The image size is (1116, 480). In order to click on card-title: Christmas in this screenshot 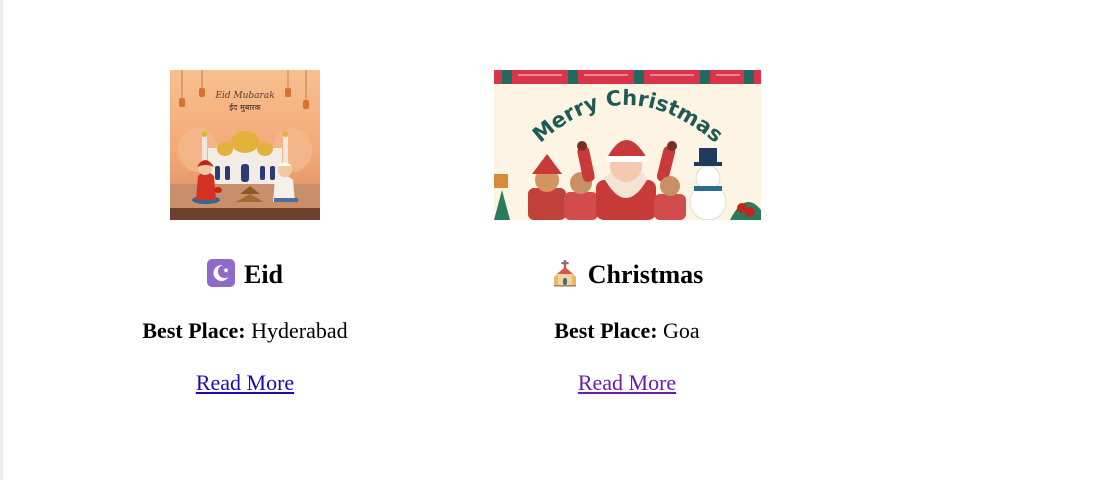, I will do `click(627, 275)`.